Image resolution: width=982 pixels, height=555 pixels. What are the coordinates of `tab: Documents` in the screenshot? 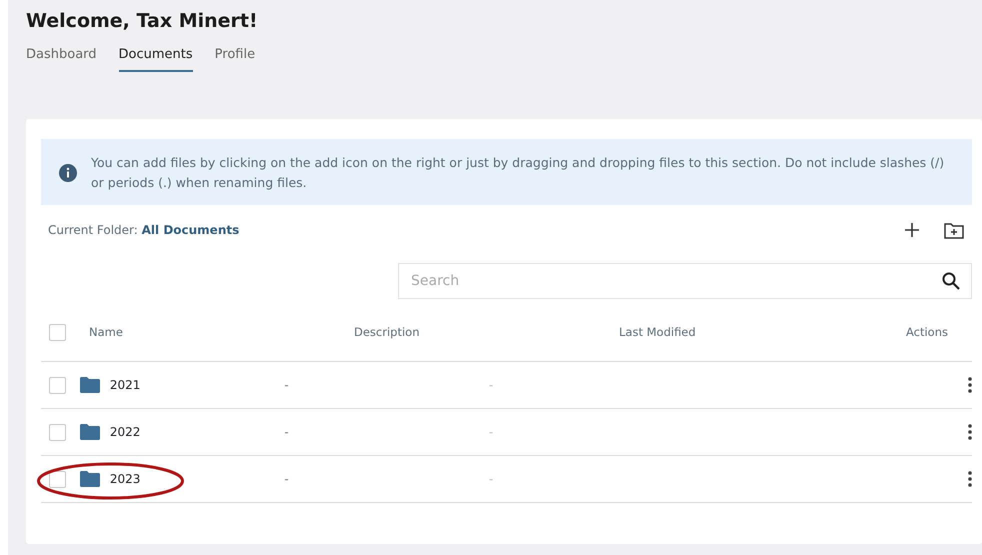 It's located at (155, 56).